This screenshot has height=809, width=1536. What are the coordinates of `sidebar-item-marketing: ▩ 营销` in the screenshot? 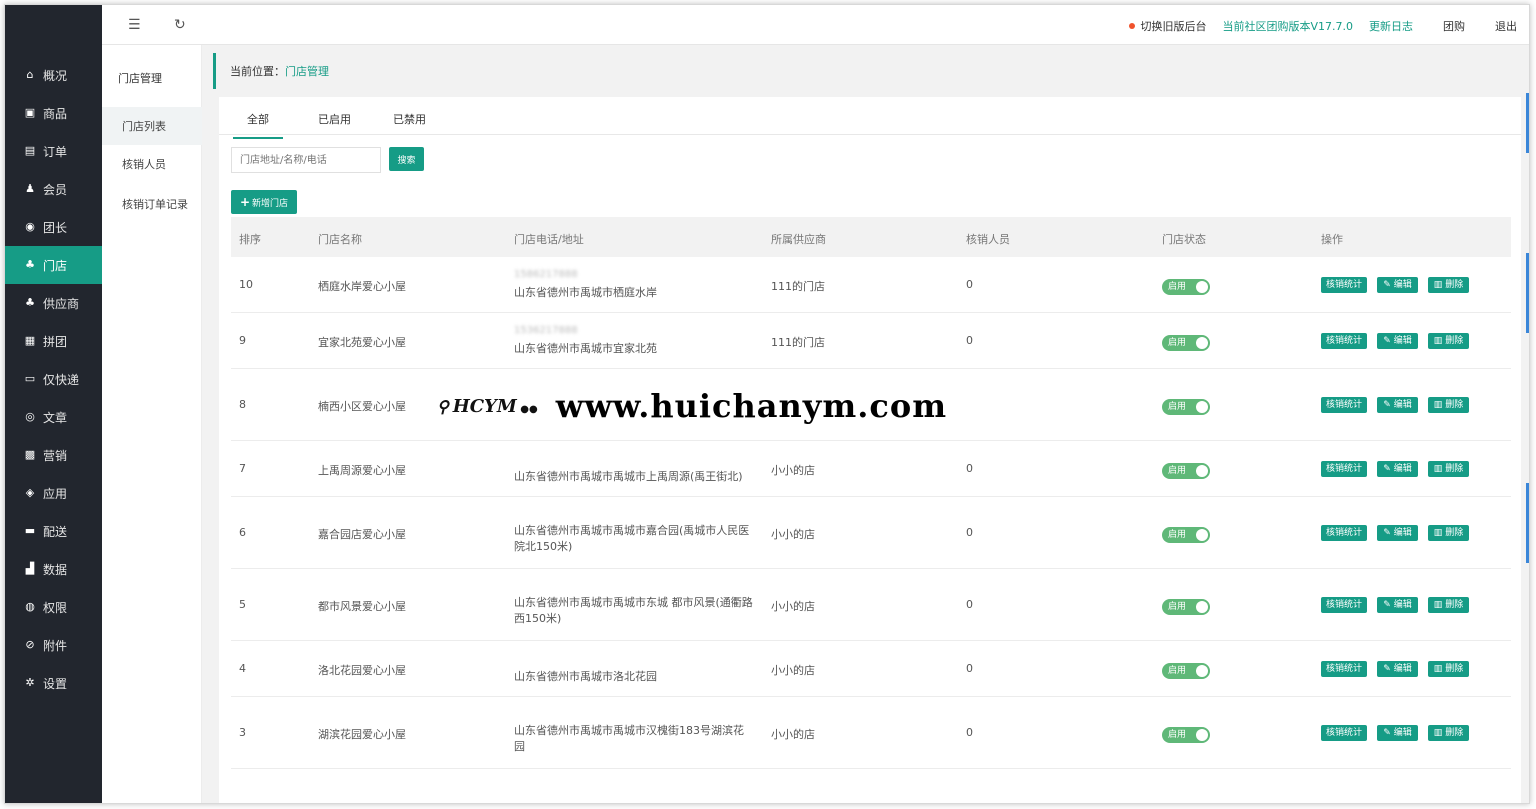 It's located at (53, 455).